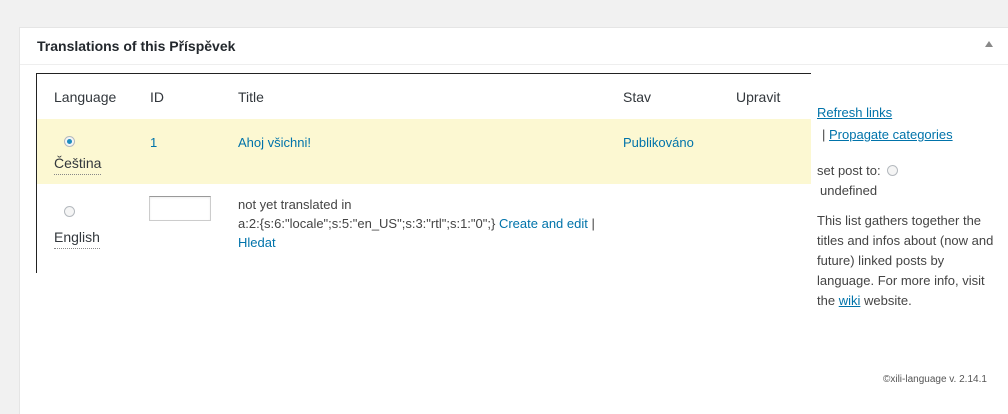  Describe the element at coordinates (136, 46) in the screenshot. I see `metabox-title: Translations of this Příspěvek` at that location.